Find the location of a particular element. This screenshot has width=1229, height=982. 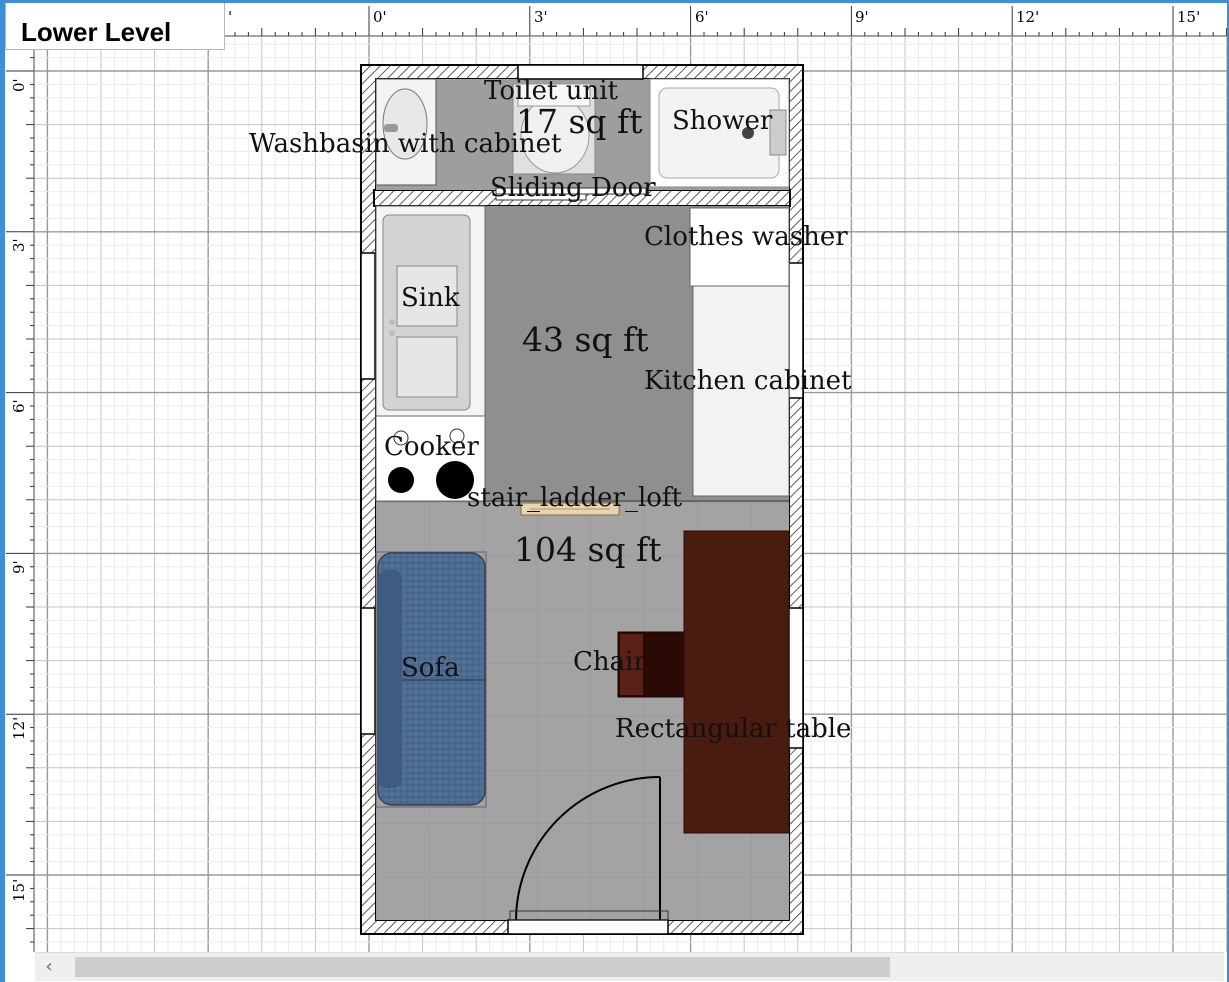

ruler-v-label-1: 3' is located at coordinates (19, 245).